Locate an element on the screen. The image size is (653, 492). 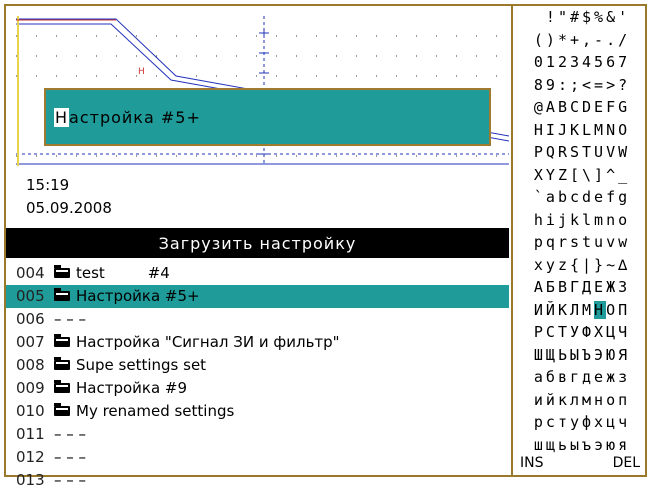
palette-char: Й is located at coordinates (552, 310).